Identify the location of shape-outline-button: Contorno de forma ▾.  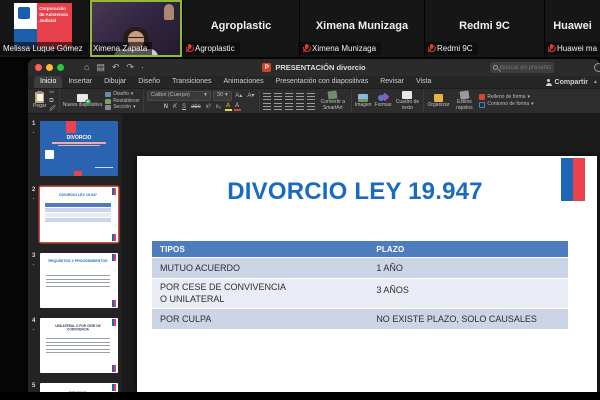
(506, 104).